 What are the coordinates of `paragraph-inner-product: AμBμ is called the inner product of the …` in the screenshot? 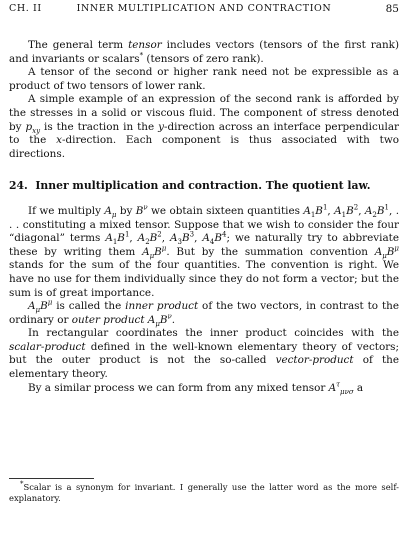 It's located at (204, 313).